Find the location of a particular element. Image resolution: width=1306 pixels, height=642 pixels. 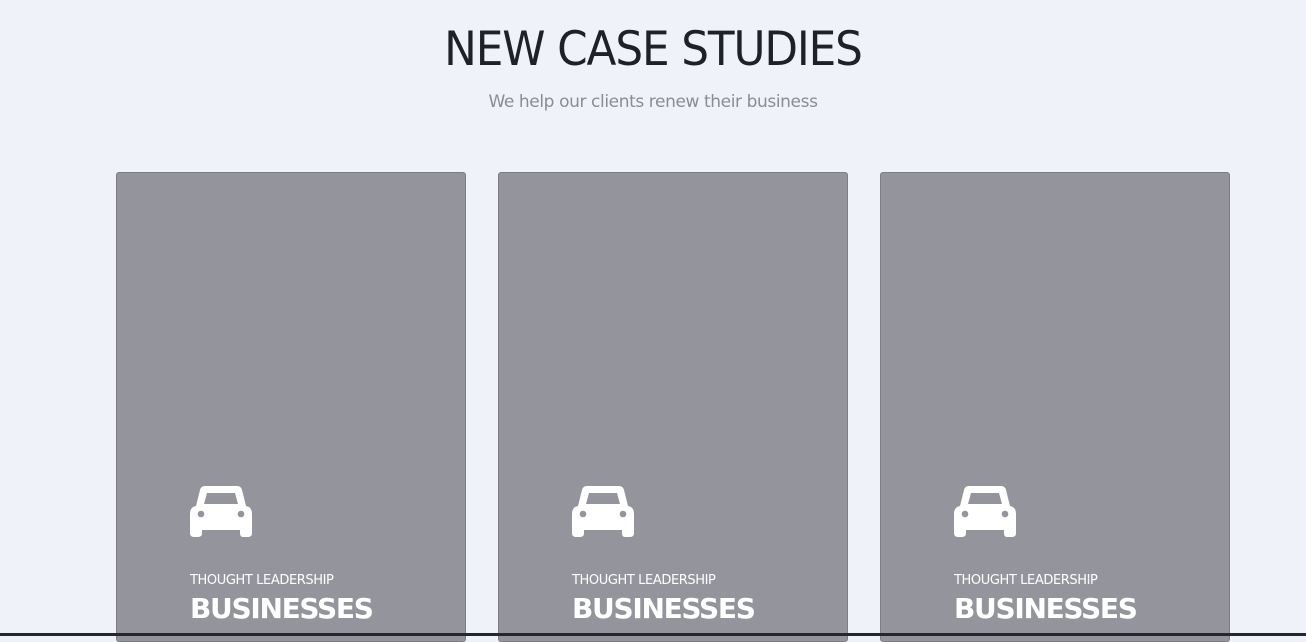

section-subtitle: We help our clients renew their business is located at coordinates (653, 102).